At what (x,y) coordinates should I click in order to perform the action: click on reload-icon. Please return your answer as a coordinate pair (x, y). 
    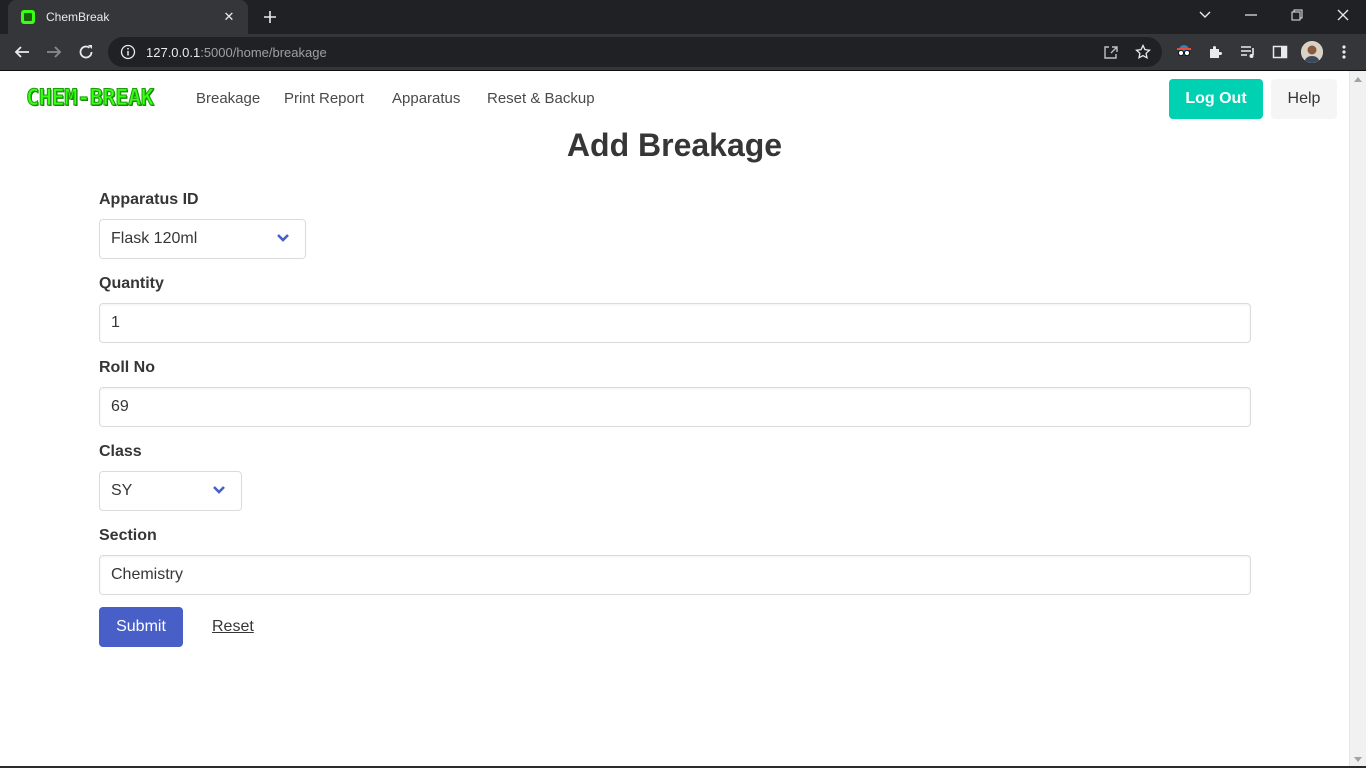
    Looking at the image, I should click on (86, 52).